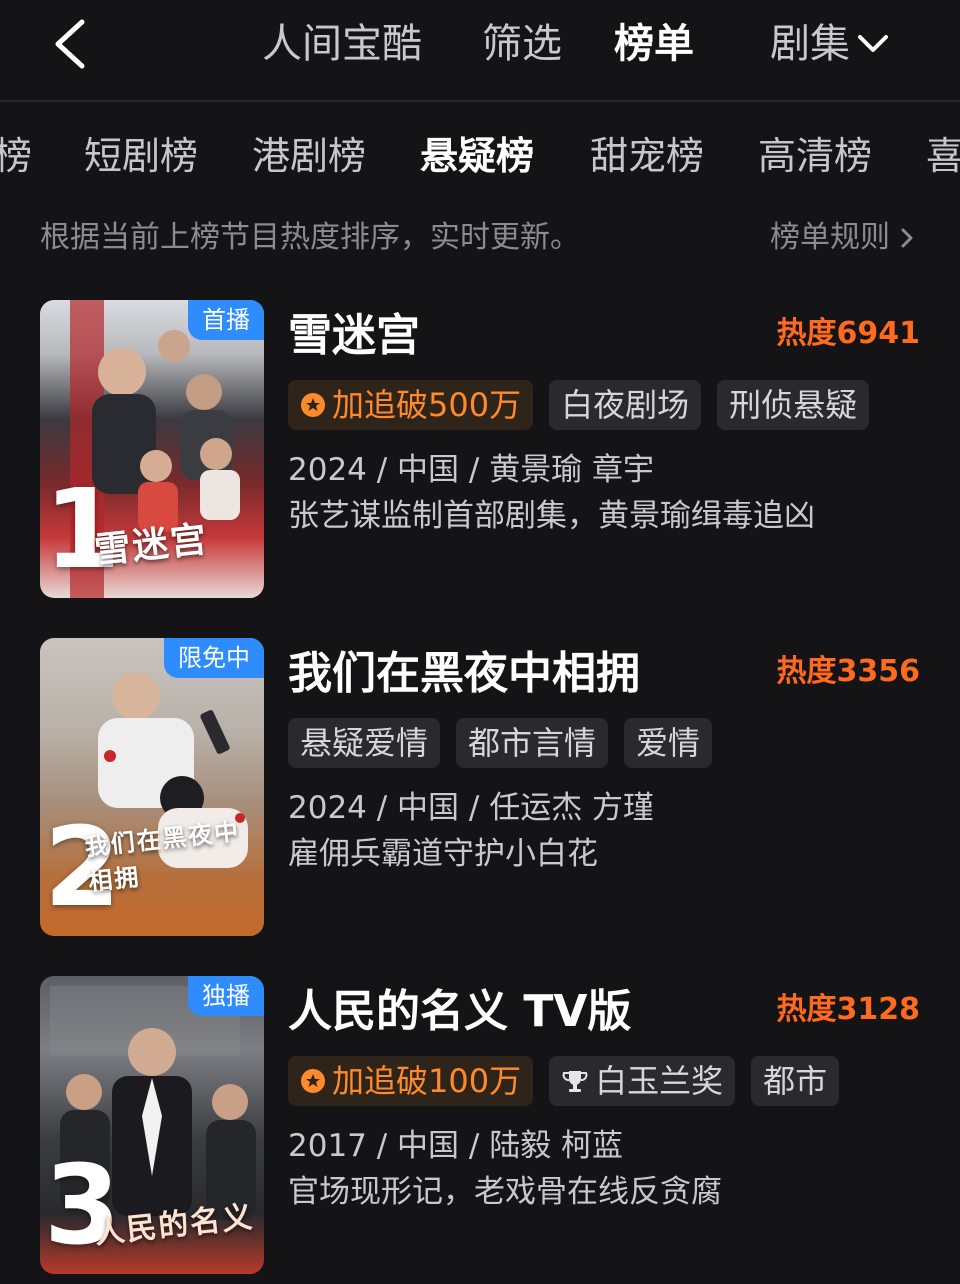  I want to click on show-title: 人民的名义 TV版, so click(459, 1012).